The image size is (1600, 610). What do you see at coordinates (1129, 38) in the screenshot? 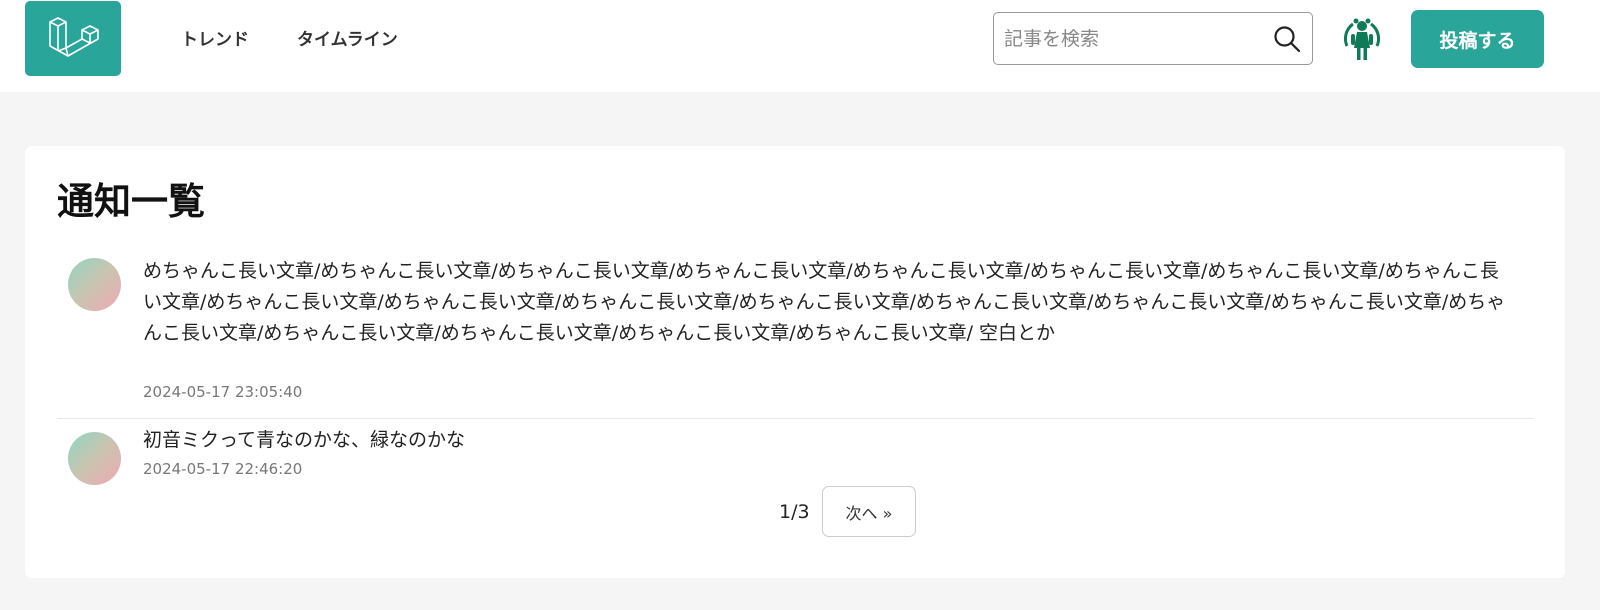
I see `search-input` at bounding box center [1129, 38].